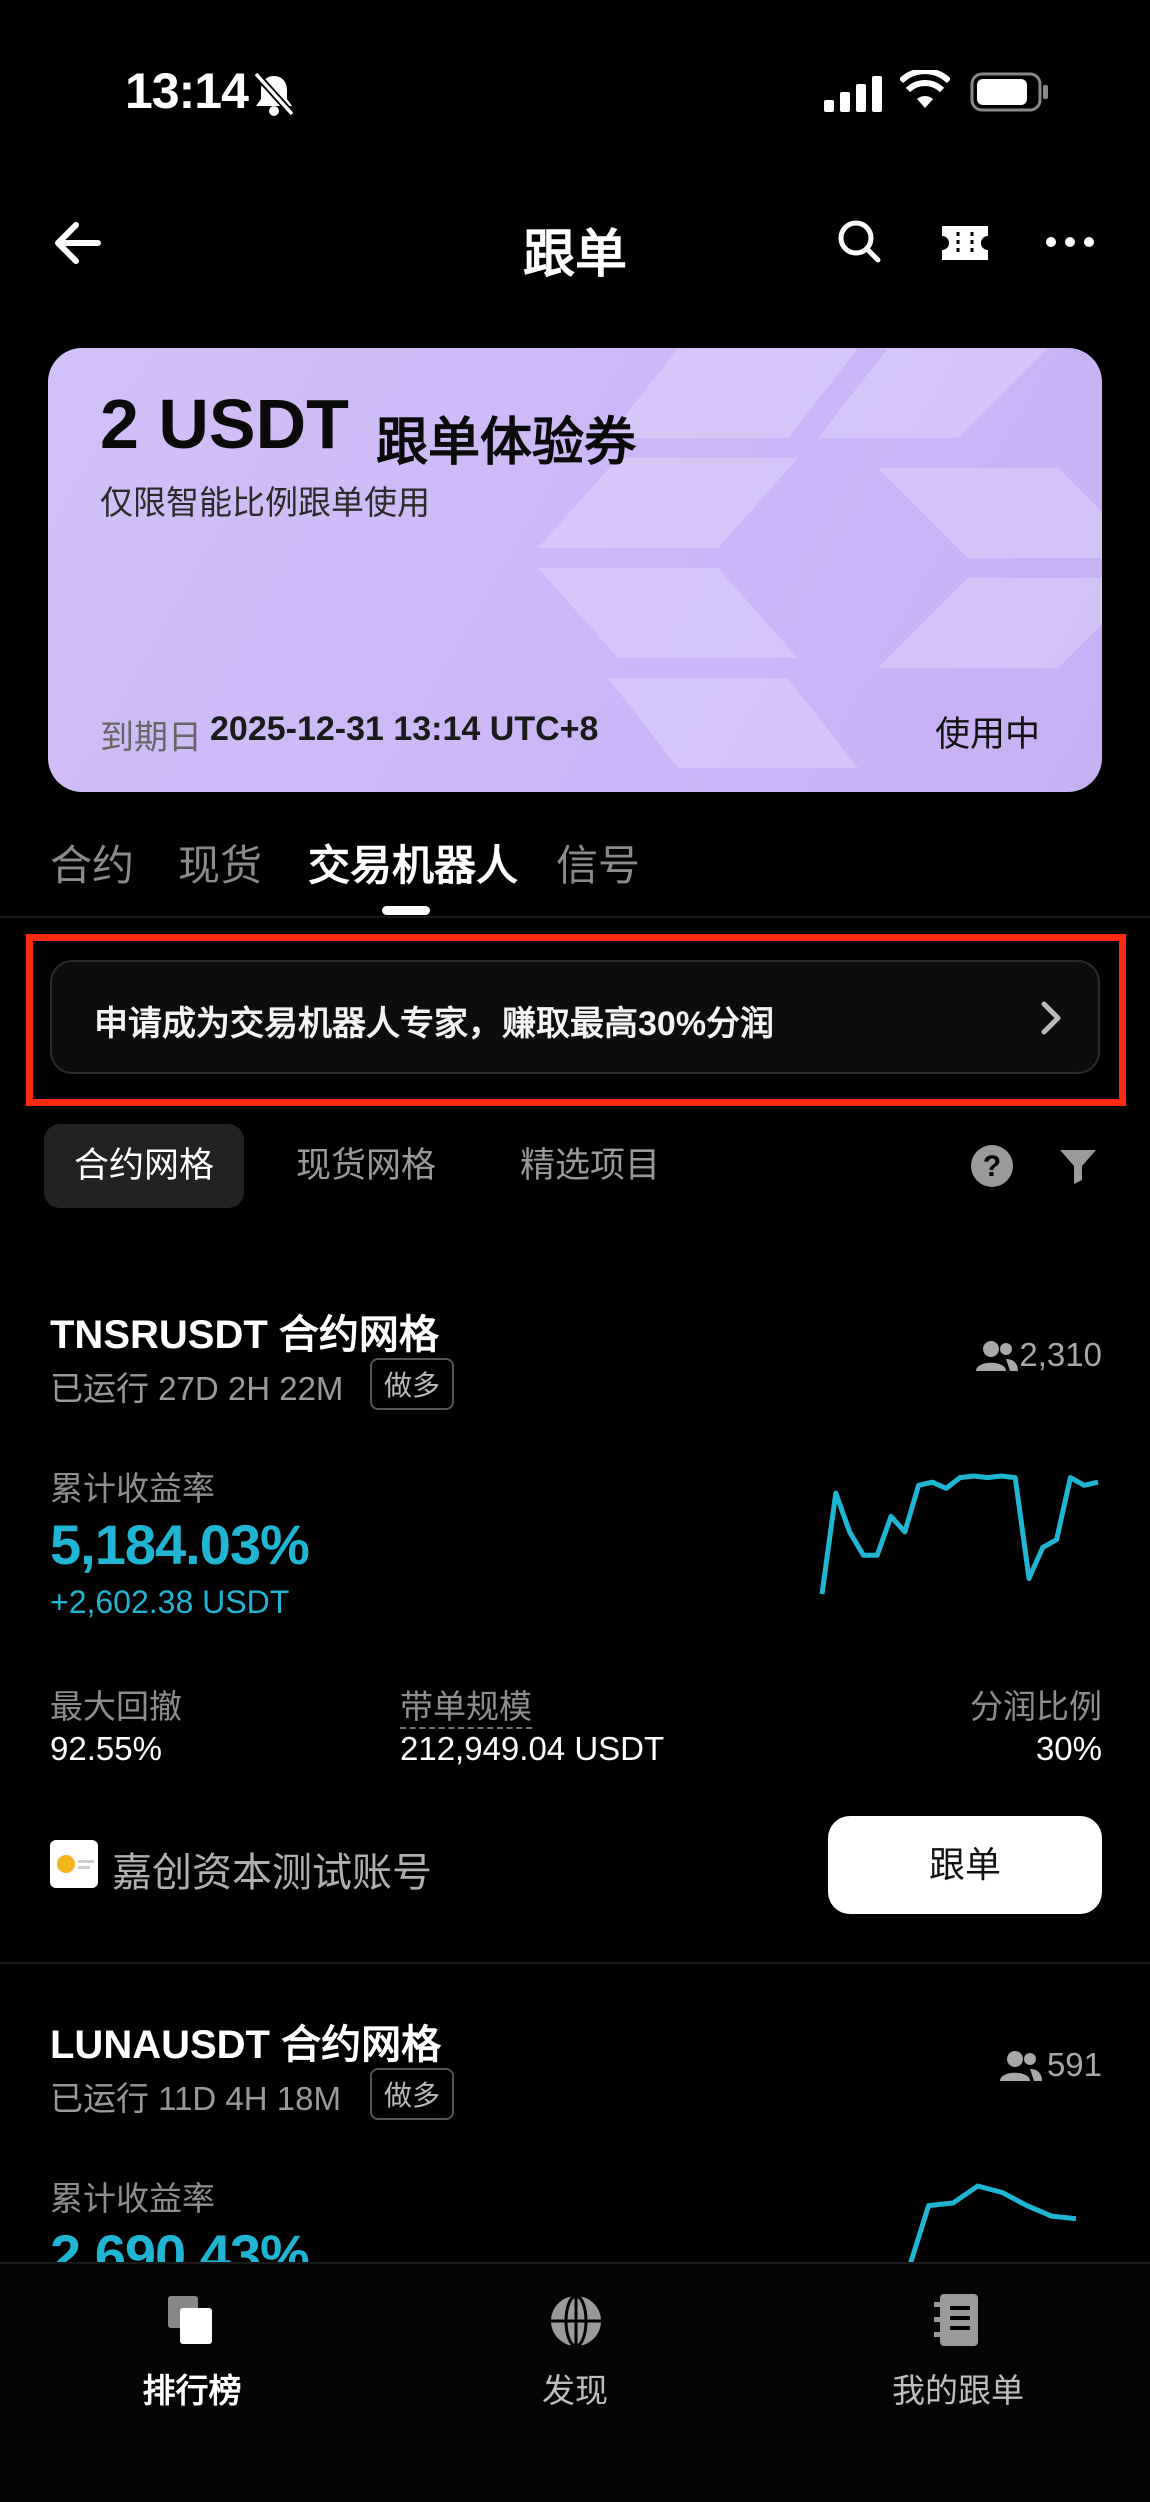 This screenshot has height=2502, width=1150. Describe the element at coordinates (192, 2390) in the screenshot. I see `nav-leaderboard-label: 排行榜` at that location.